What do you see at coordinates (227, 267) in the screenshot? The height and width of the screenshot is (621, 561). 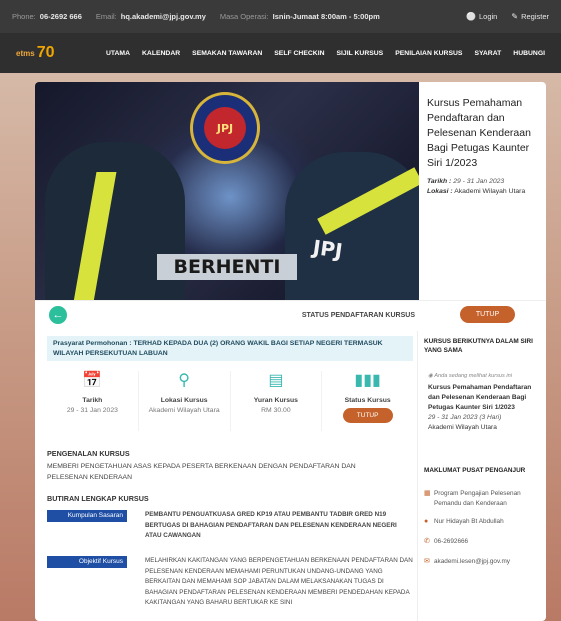 I see `stop-sign: BERHENTI` at bounding box center [227, 267].